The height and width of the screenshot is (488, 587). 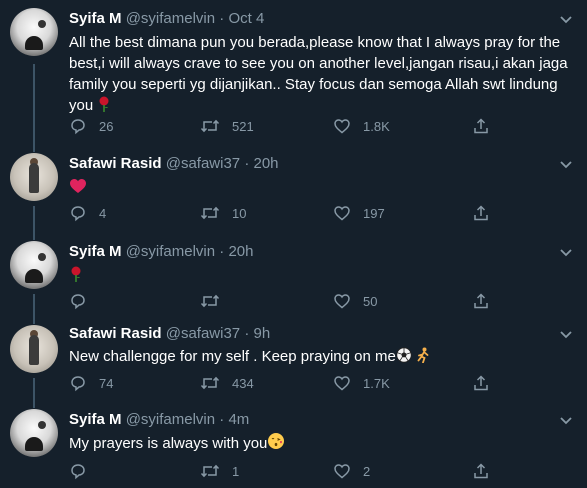 What do you see at coordinates (284, 126) in the screenshot?
I see `tweet-actions: 26 521 1.8K` at bounding box center [284, 126].